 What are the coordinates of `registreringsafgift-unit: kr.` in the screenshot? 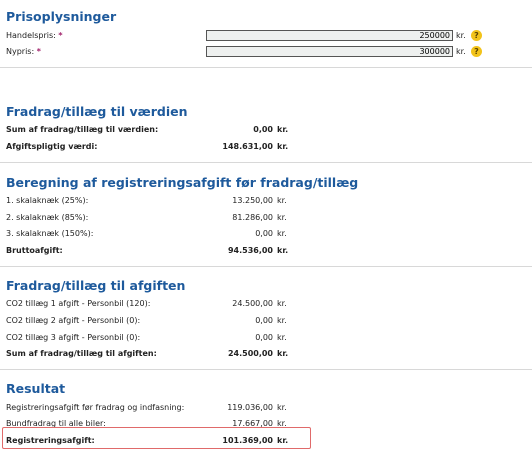 It's located at (283, 440).